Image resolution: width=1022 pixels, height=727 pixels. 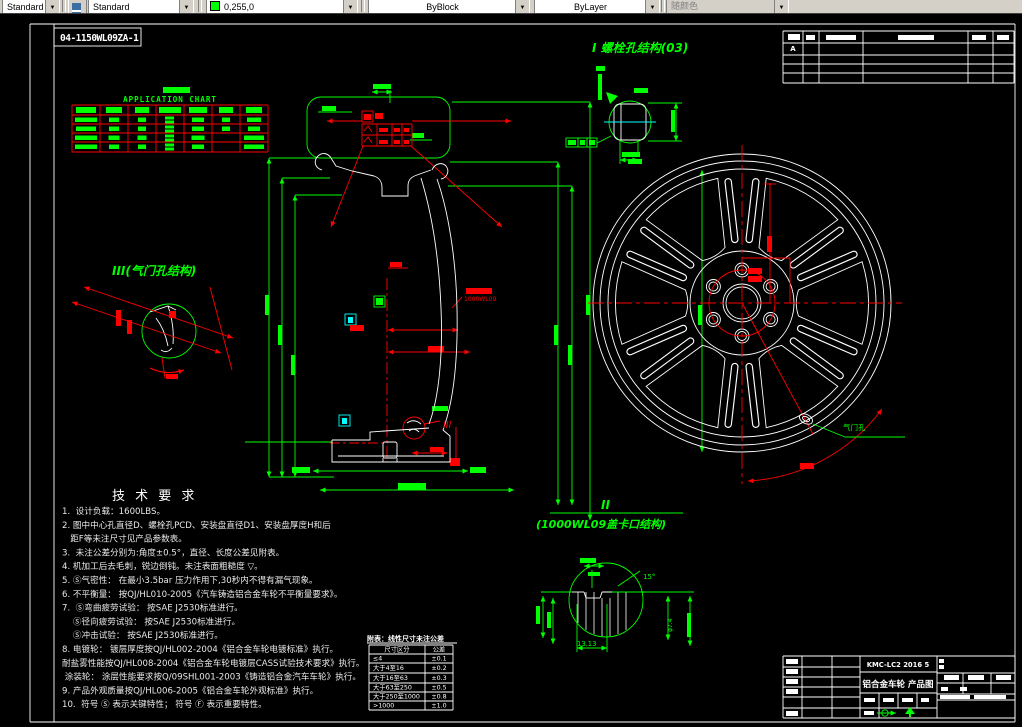 I want to click on detail2-width-dim: 13.13, so click(x=586, y=644).